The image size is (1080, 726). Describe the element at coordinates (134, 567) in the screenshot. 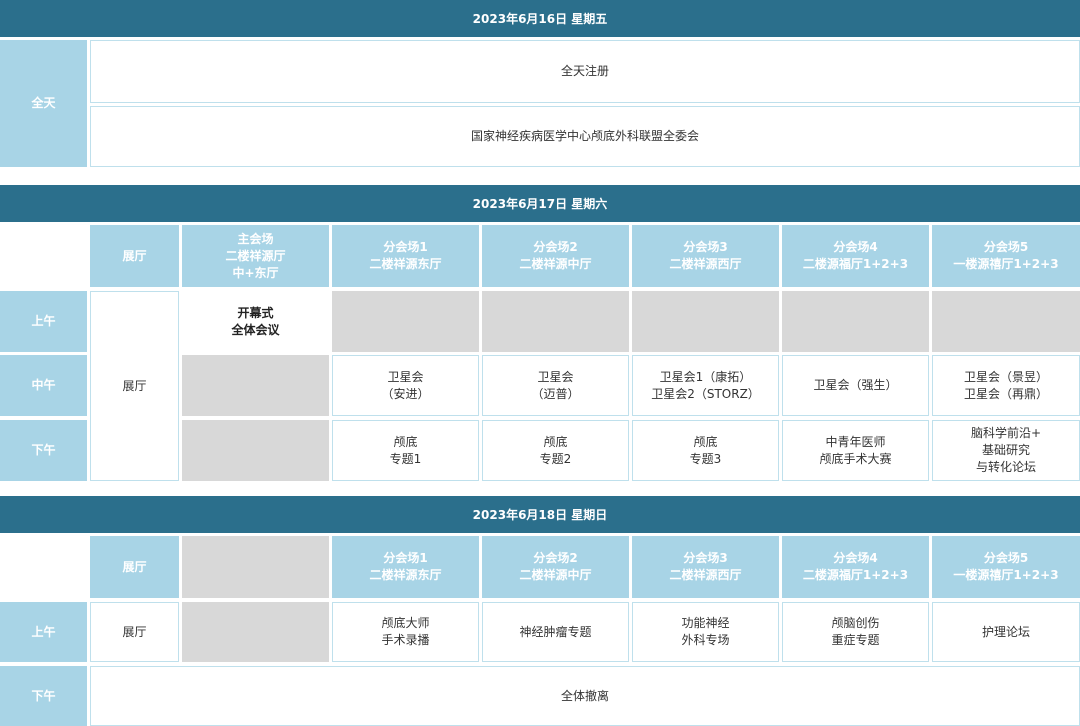

I see `day3-col-exhibit: 展厅` at that location.